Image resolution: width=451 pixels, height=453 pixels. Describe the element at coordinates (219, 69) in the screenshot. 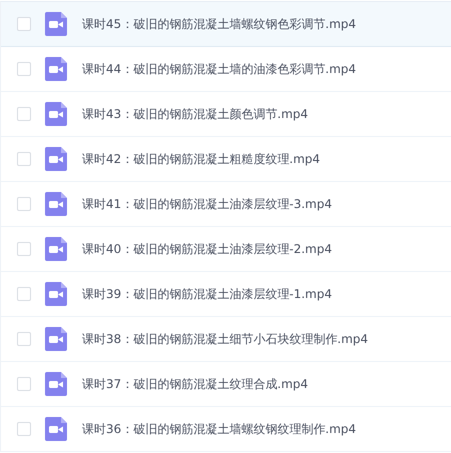

I see `file-name: 课时44：破旧的钢筋混凝土墙的油漆色彩调节.mp4` at that location.